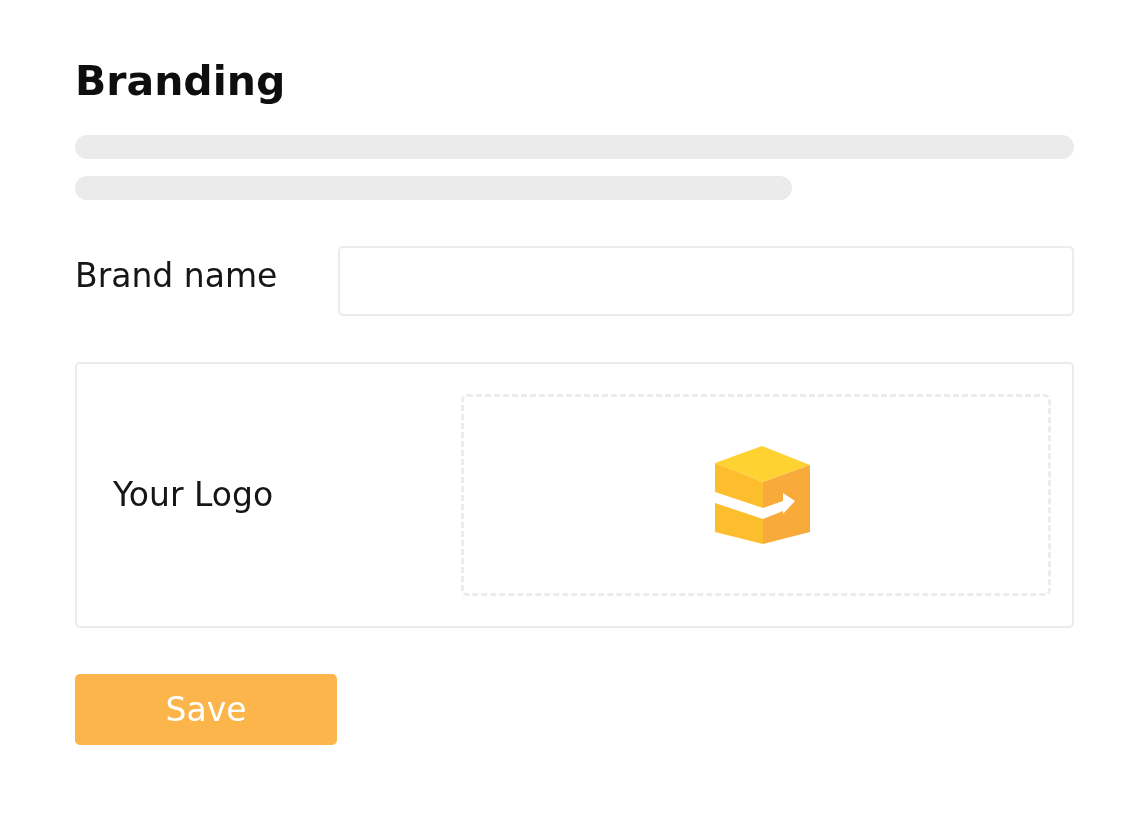  What do you see at coordinates (176, 276) in the screenshot?
I see `field-label: Brand name` at bounding box center [176, 276].